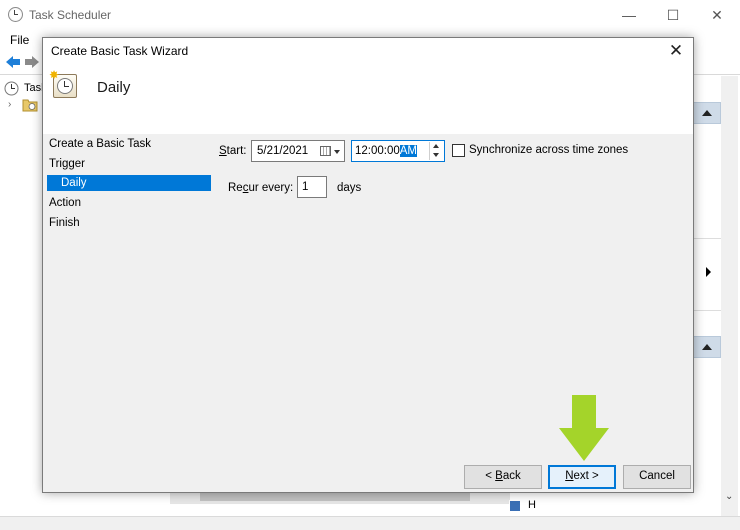 This screenshot has height=530, width=740. Describe the element at coordinates (629, 15) in the screenshot. I see `minimize-button: —` at that location.